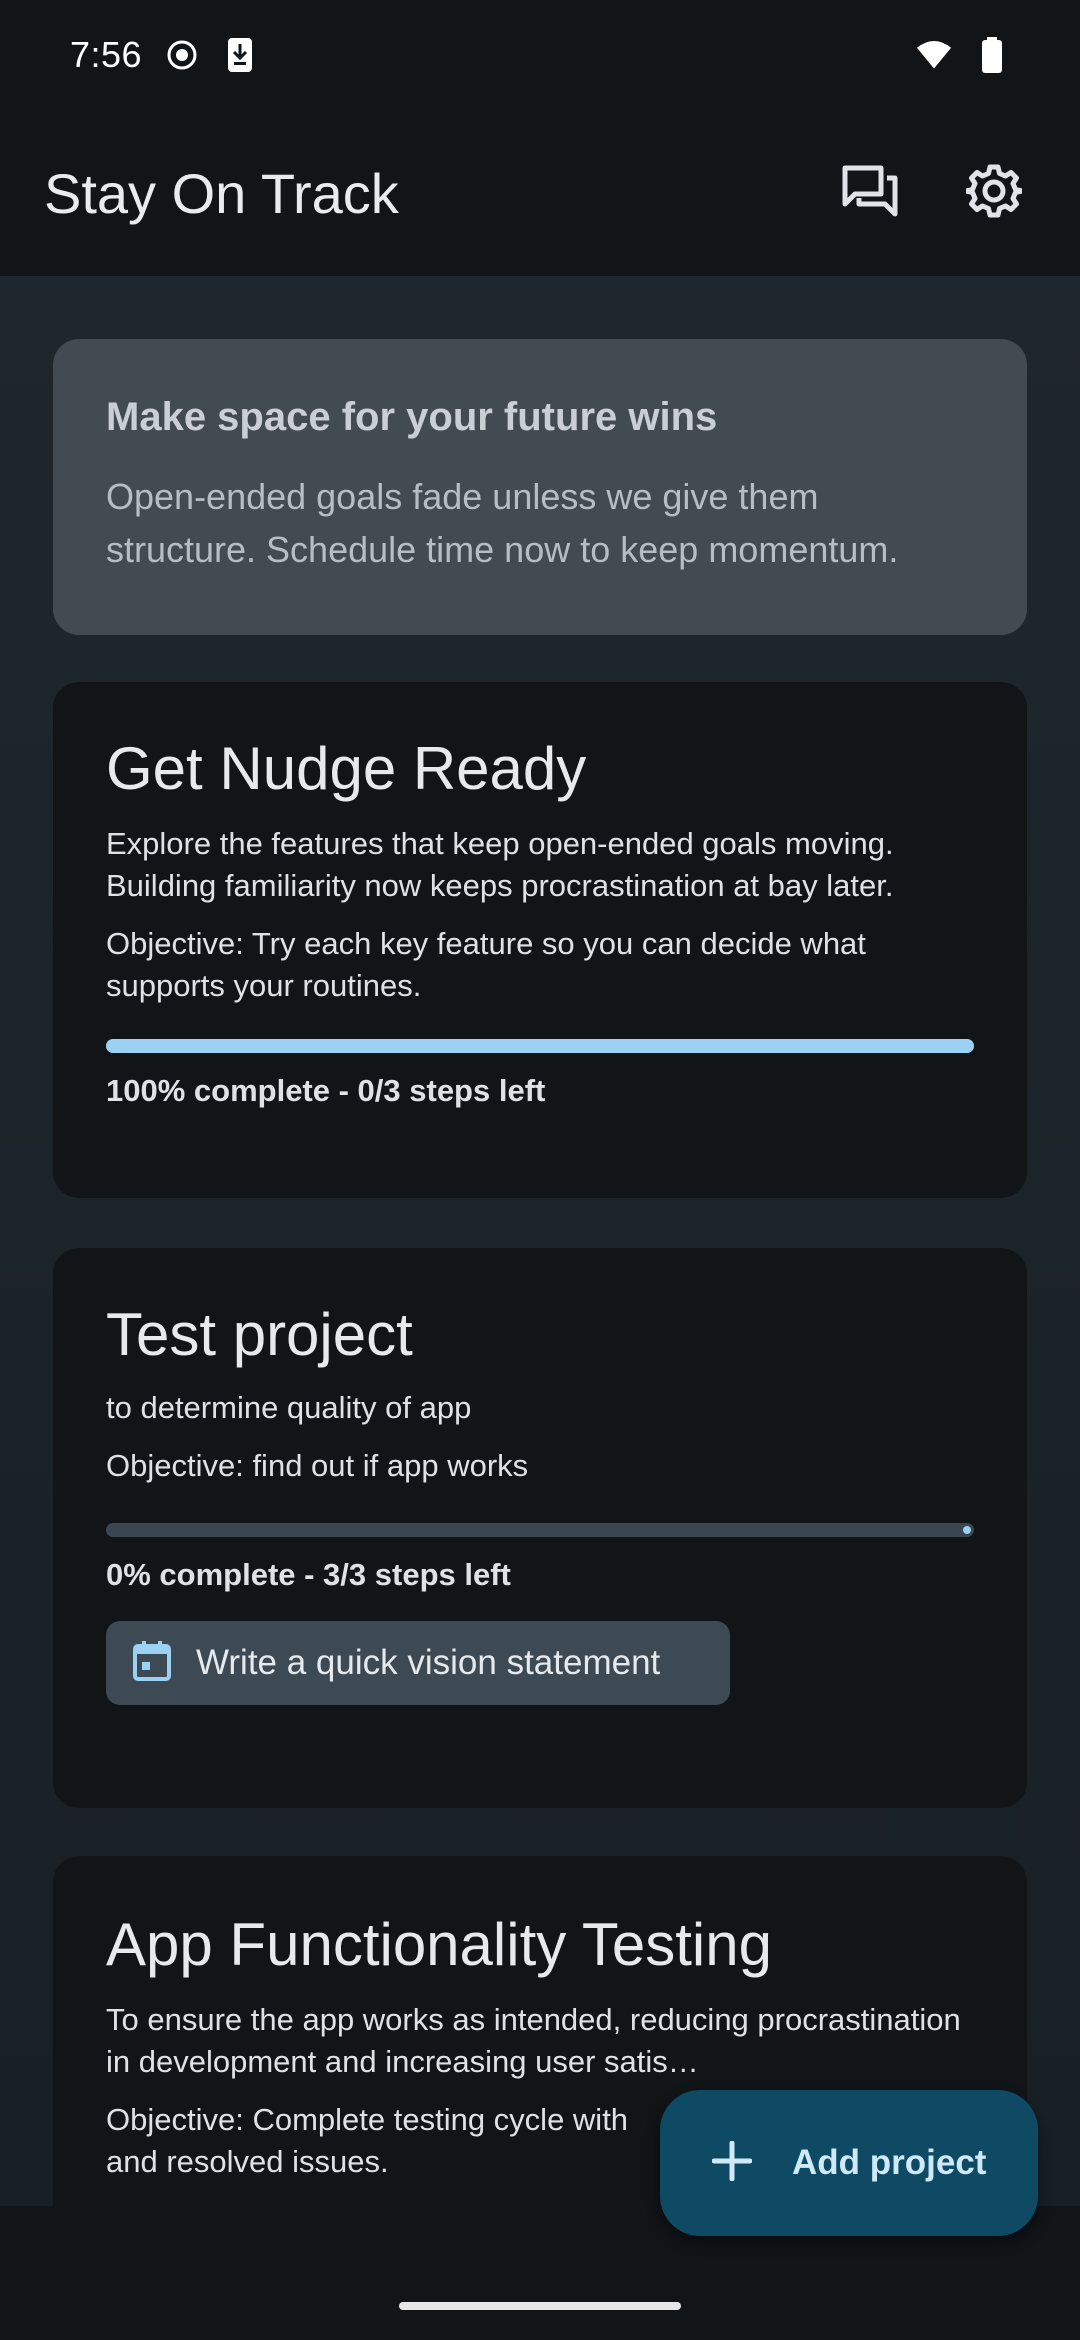 The height and width of the screenshot is (2340, 1080). I want to click on download-icon, so click(240, 55).